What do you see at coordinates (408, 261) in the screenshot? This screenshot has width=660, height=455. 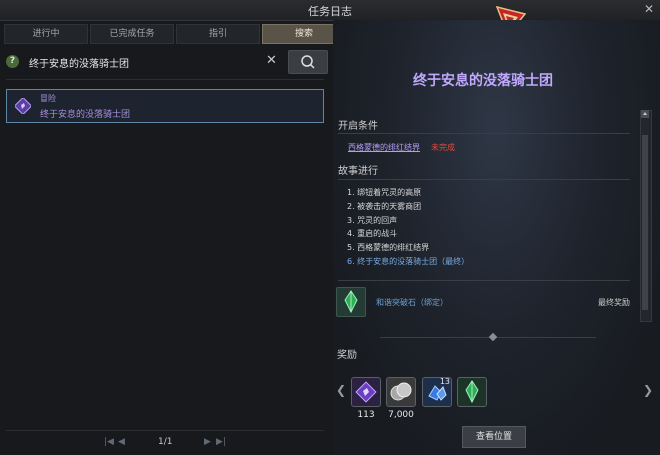 I see `story-item-current: 6. 终于安息的没落骑士团（最终）` at bounding box center [408, 261].